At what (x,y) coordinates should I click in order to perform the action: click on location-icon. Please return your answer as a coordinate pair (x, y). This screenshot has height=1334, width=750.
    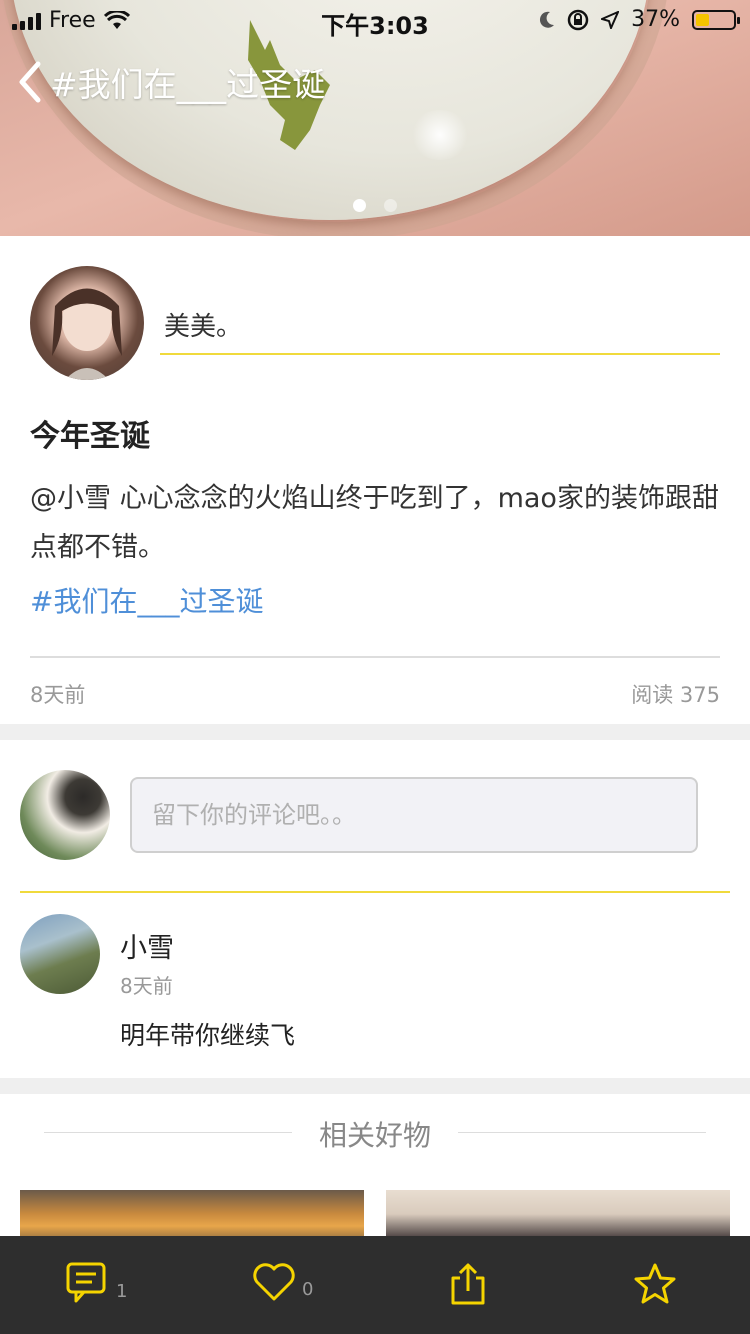
    Looking at the image, I should click on (610, 19).